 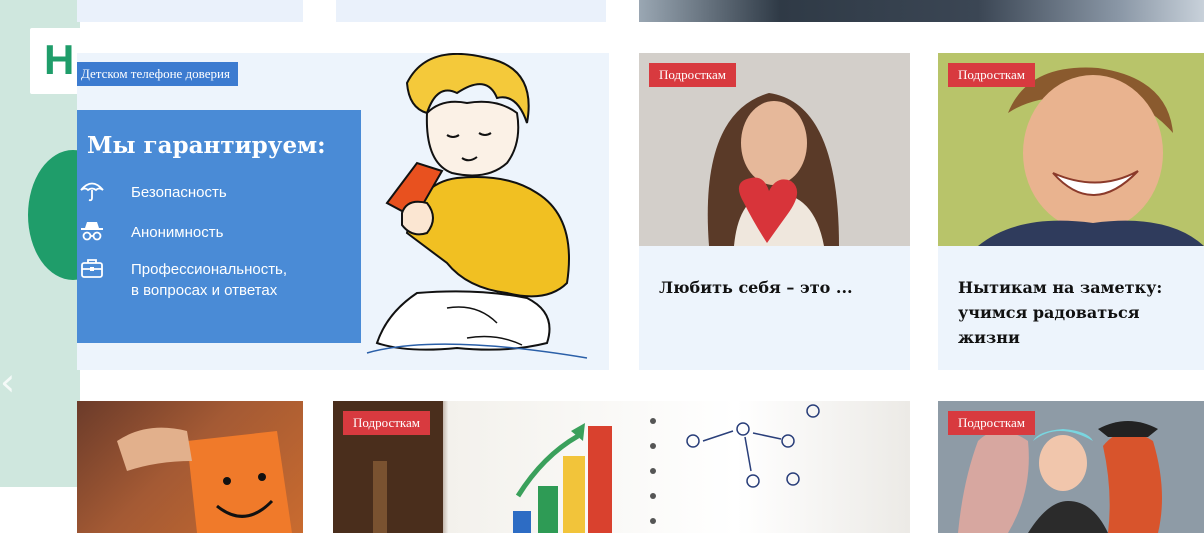 What do you see at coordinates (7, 382) in the screenshot?
I see `chevron-left-icon: ‹` at bounding box center [7, 382].